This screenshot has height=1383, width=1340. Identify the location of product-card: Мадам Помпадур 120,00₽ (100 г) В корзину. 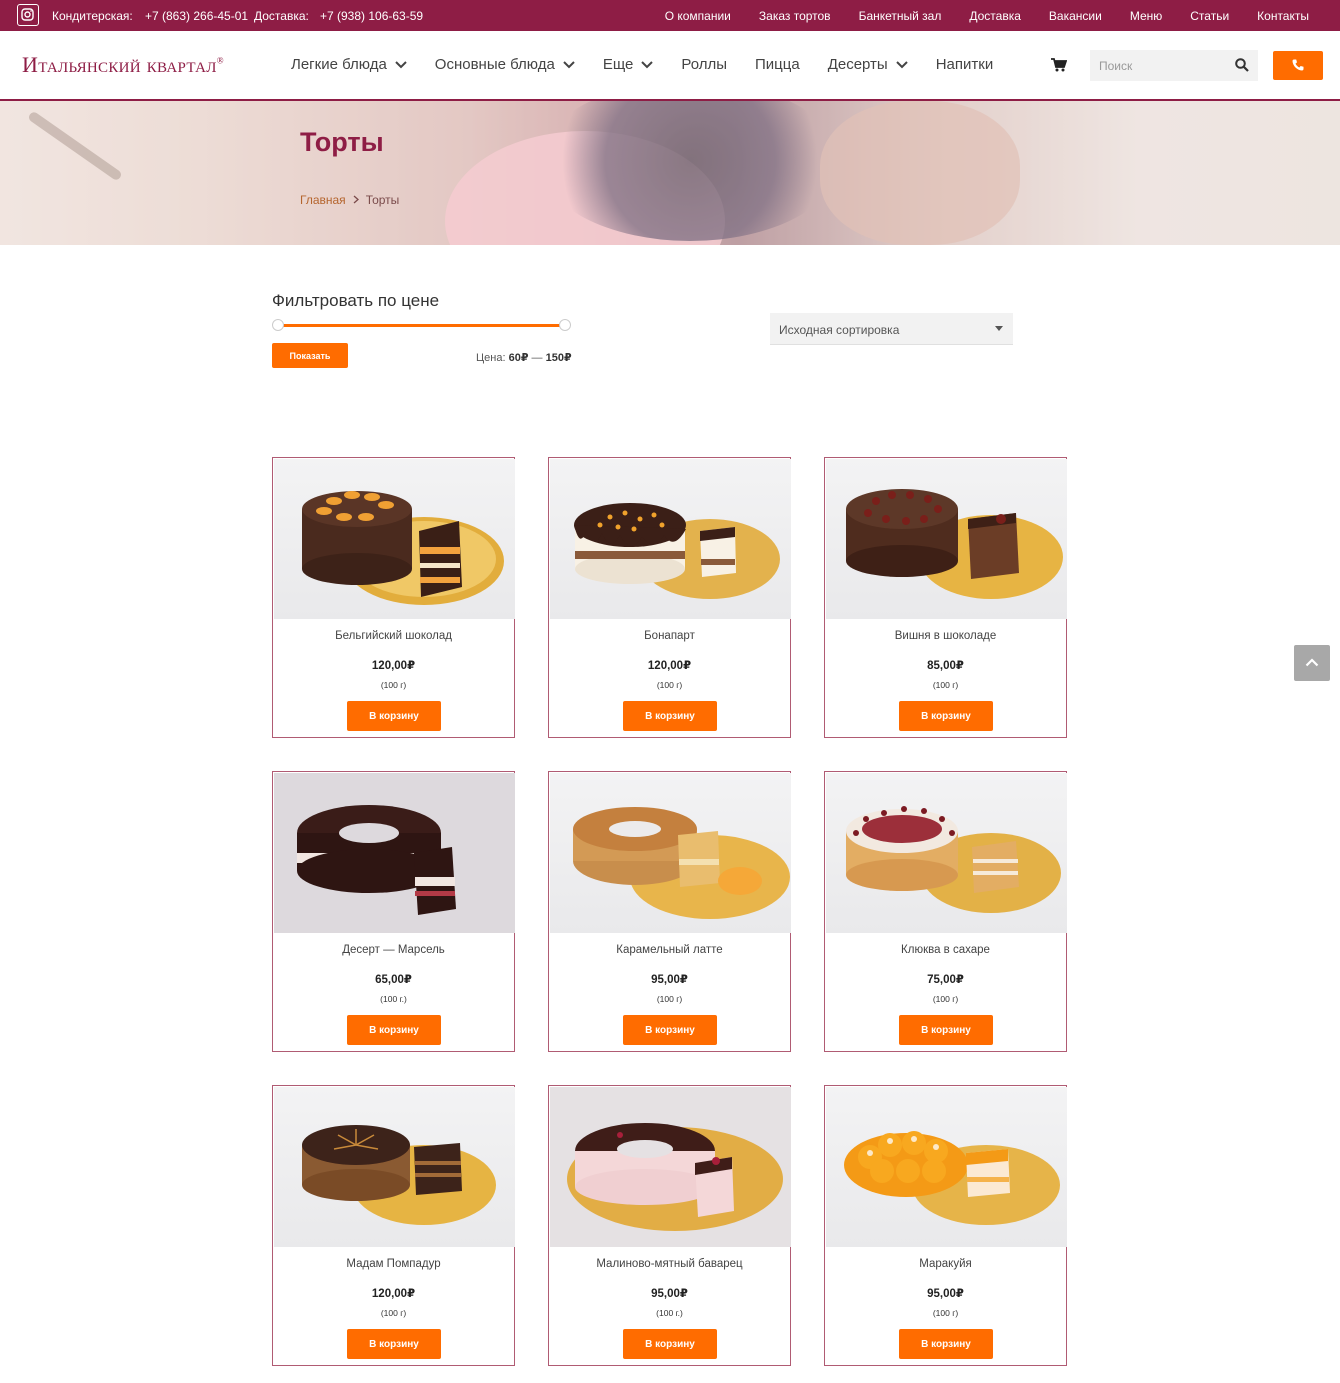
(393, 1225).